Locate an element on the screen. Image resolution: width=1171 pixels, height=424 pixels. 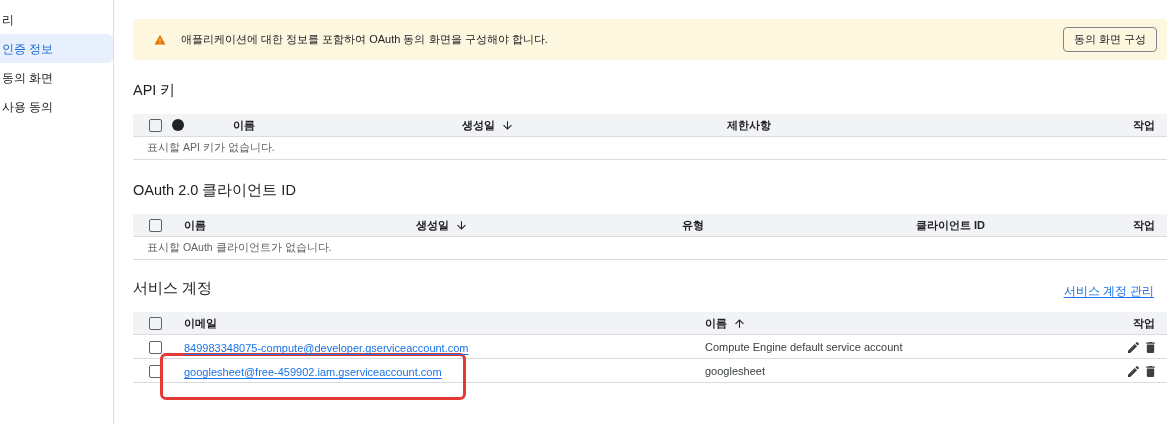
column-header: 이메일 is located at coordinates (200, 323).